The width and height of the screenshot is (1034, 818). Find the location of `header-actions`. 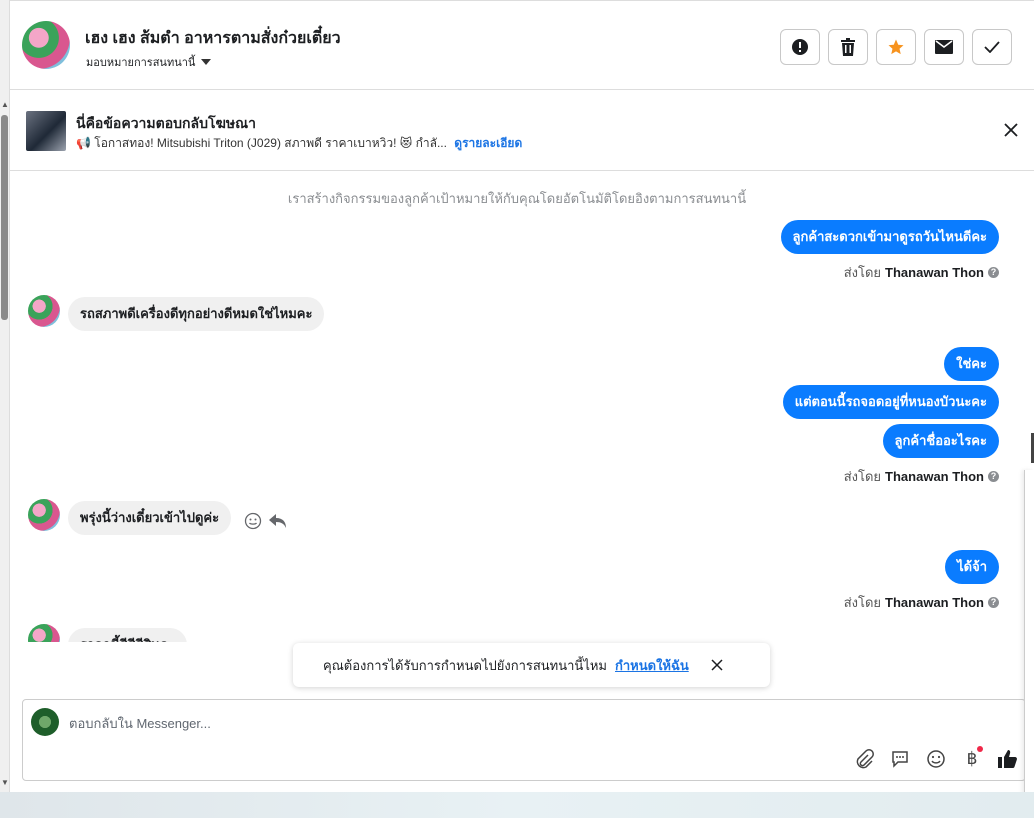

header-actions is located at coordinates (896, 47).